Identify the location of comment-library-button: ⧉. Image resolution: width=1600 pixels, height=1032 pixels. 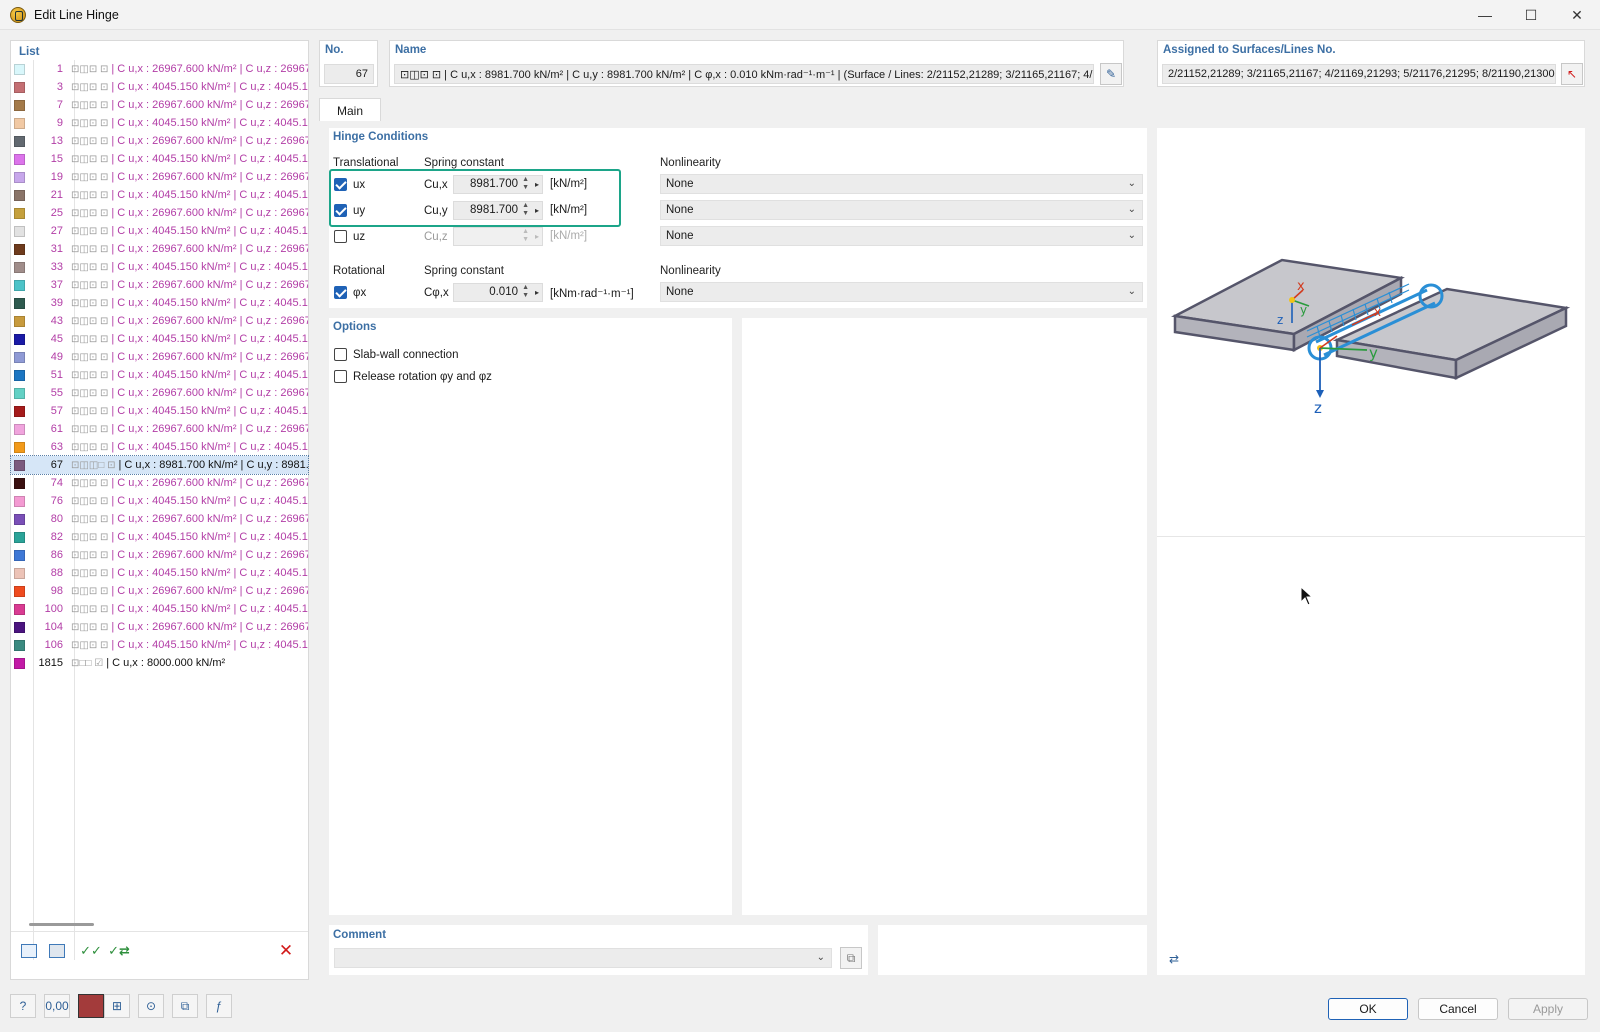
(851, 958).